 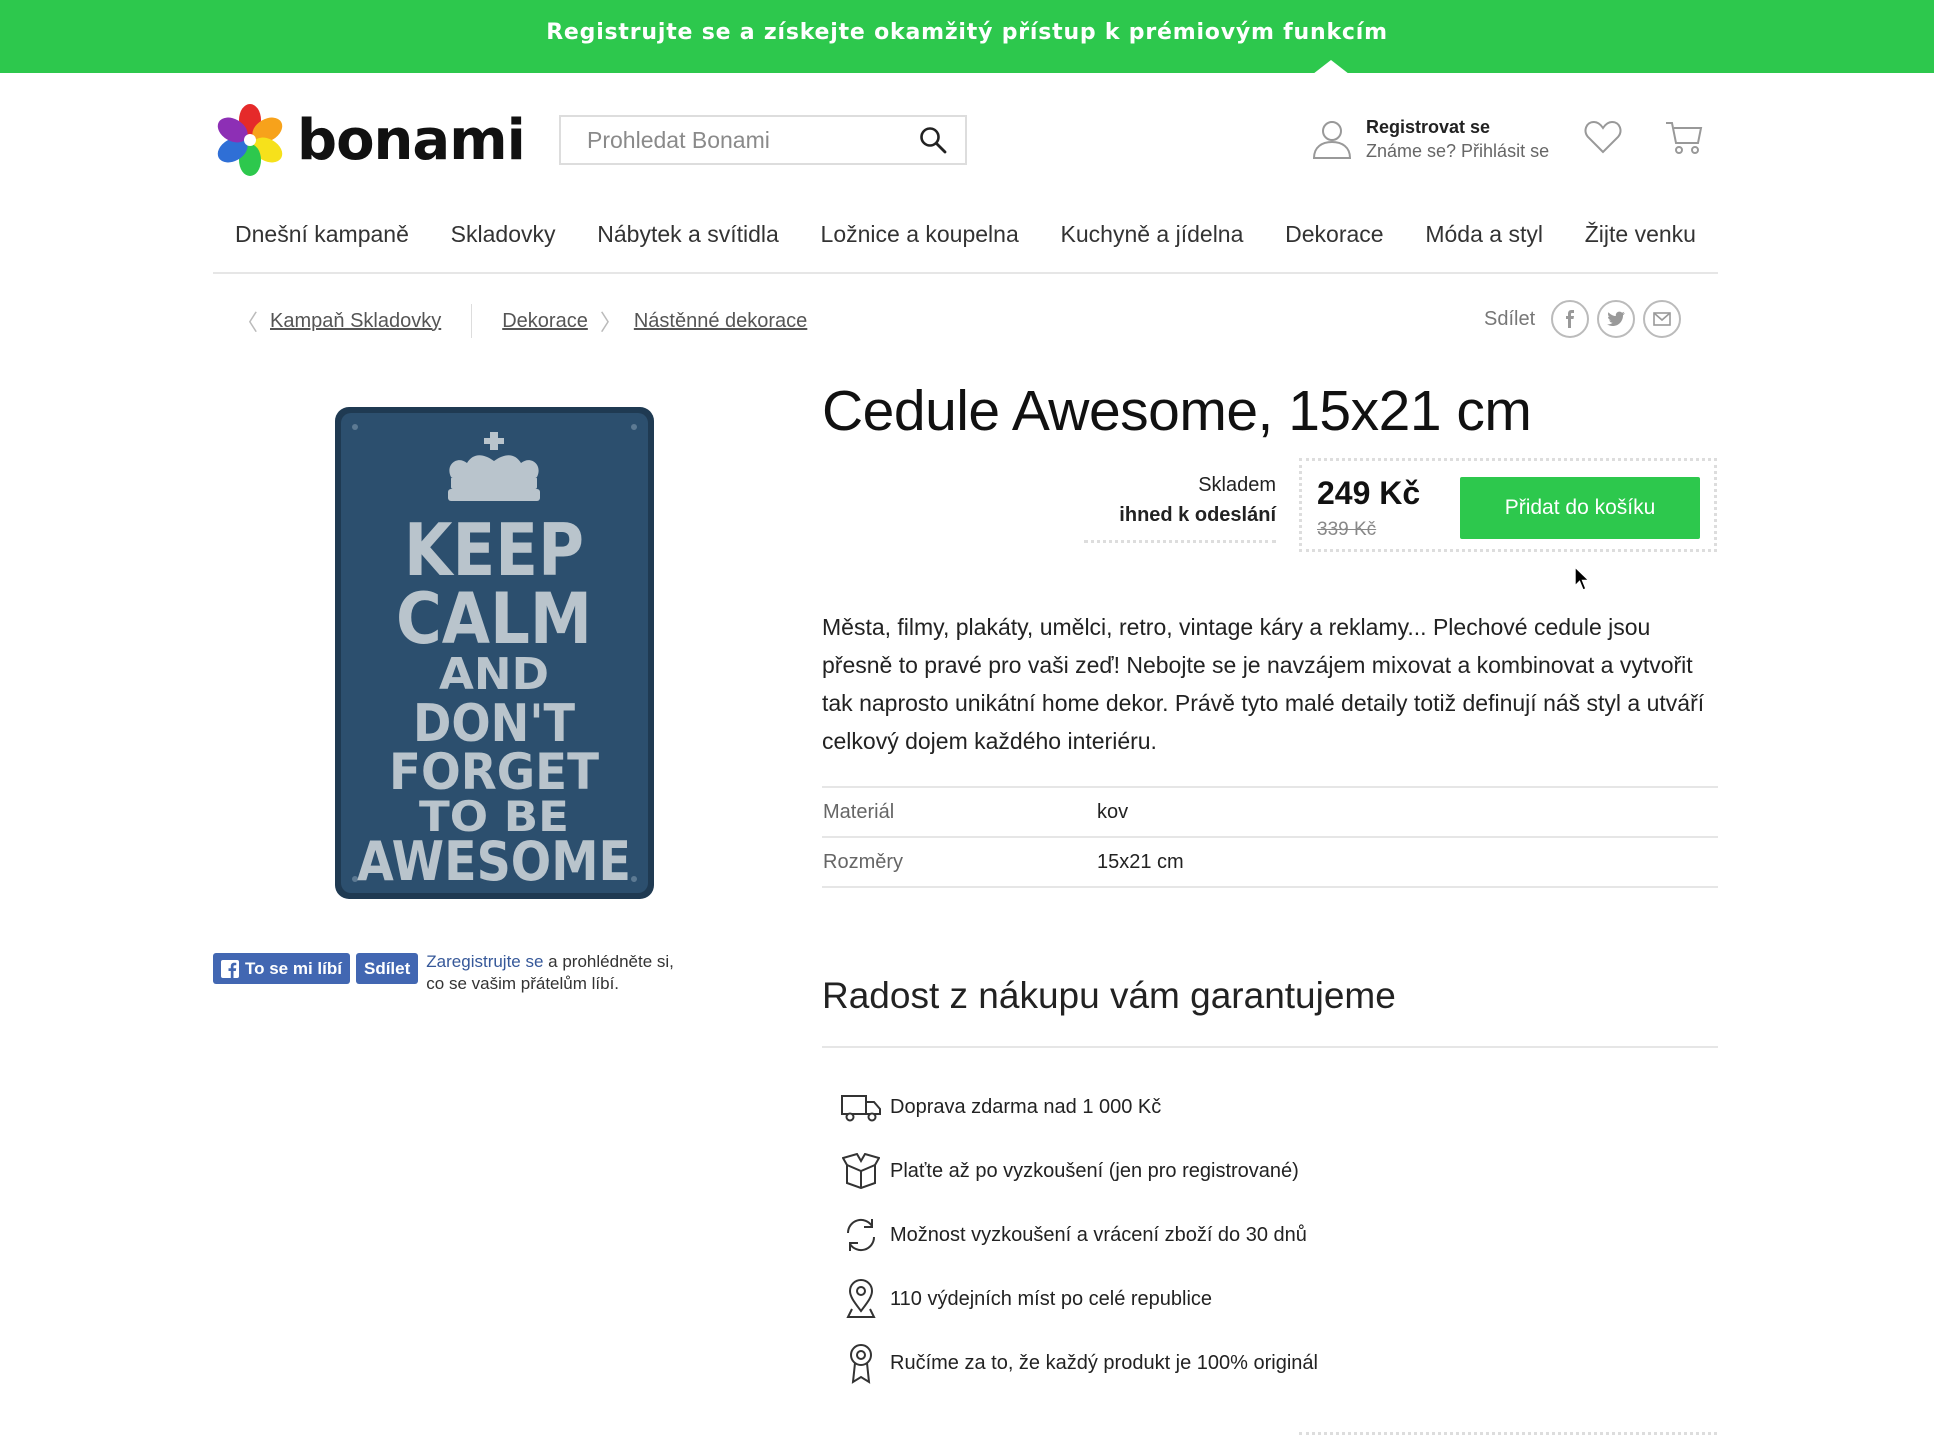 I want to click on bonami-flower-icon, so click(x=250, y=140).